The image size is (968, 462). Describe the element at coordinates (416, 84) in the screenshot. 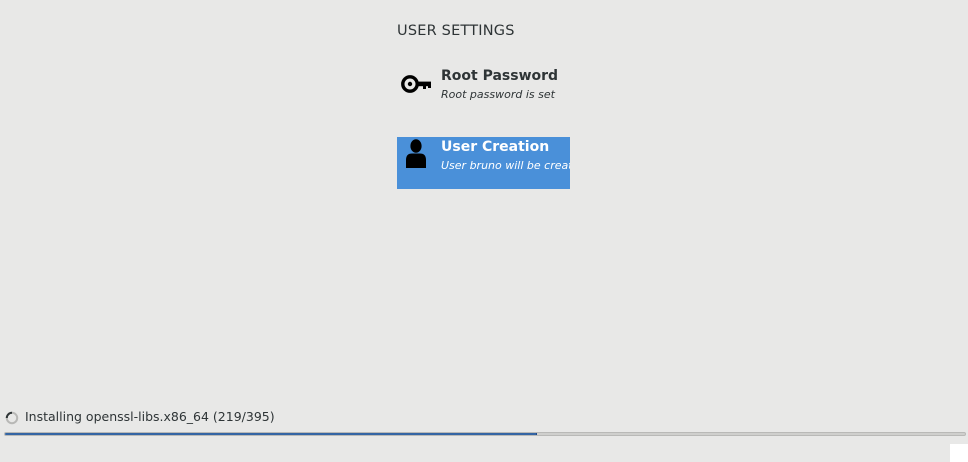

I see `key-icon` at that location.